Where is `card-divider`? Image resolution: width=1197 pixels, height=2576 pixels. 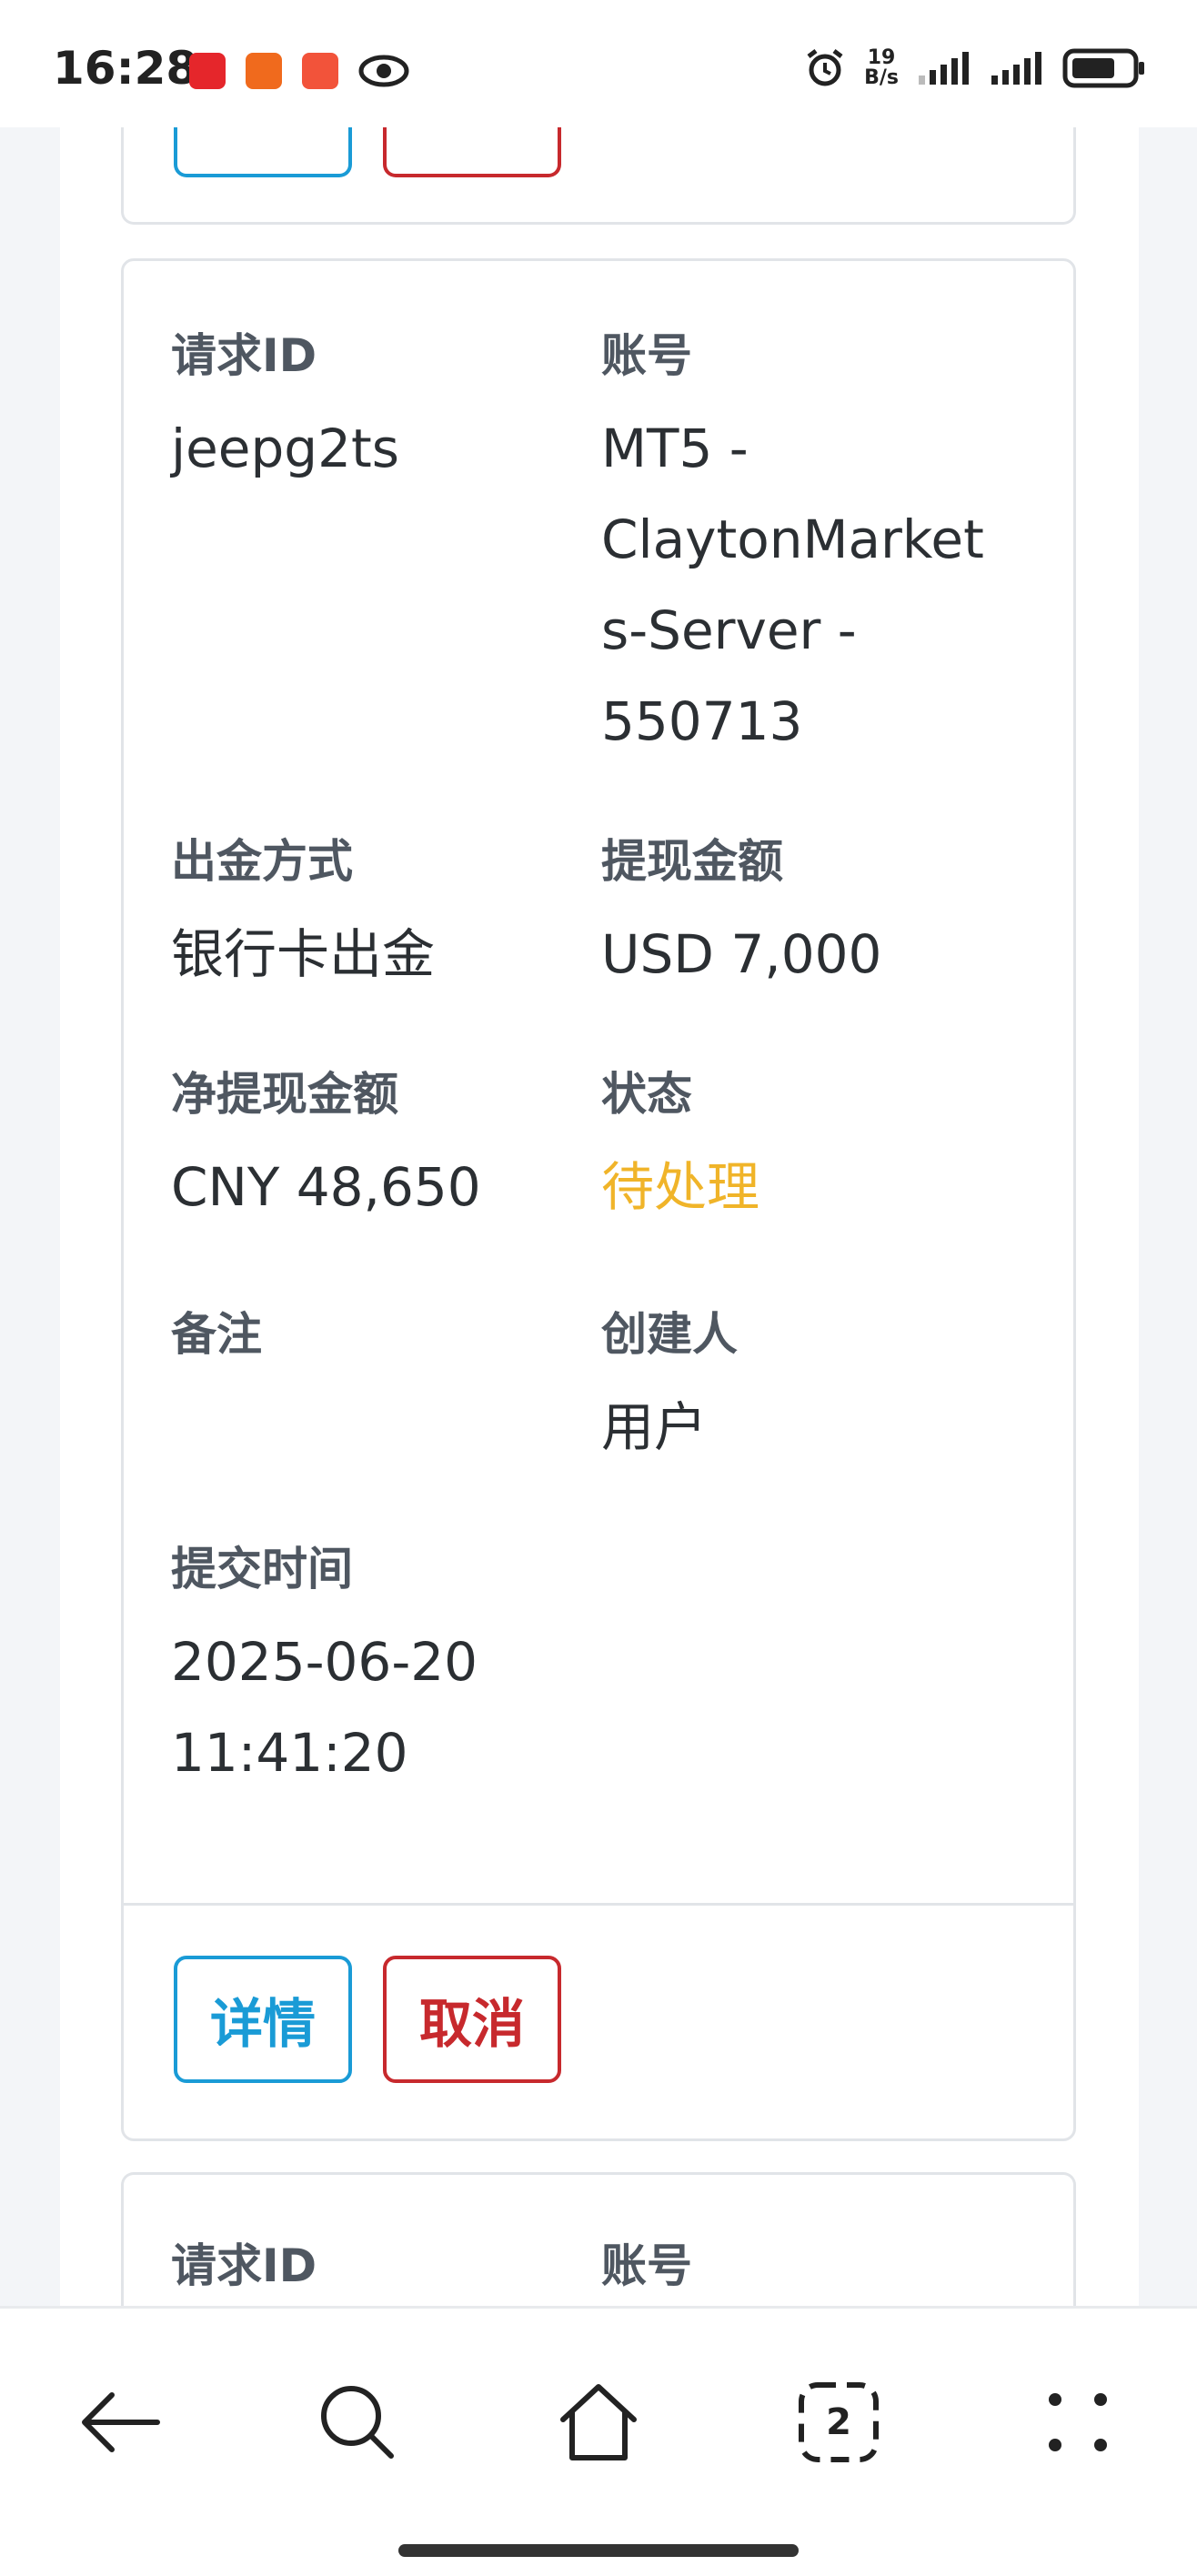
card-divider is located at coordinates (598, 1904).